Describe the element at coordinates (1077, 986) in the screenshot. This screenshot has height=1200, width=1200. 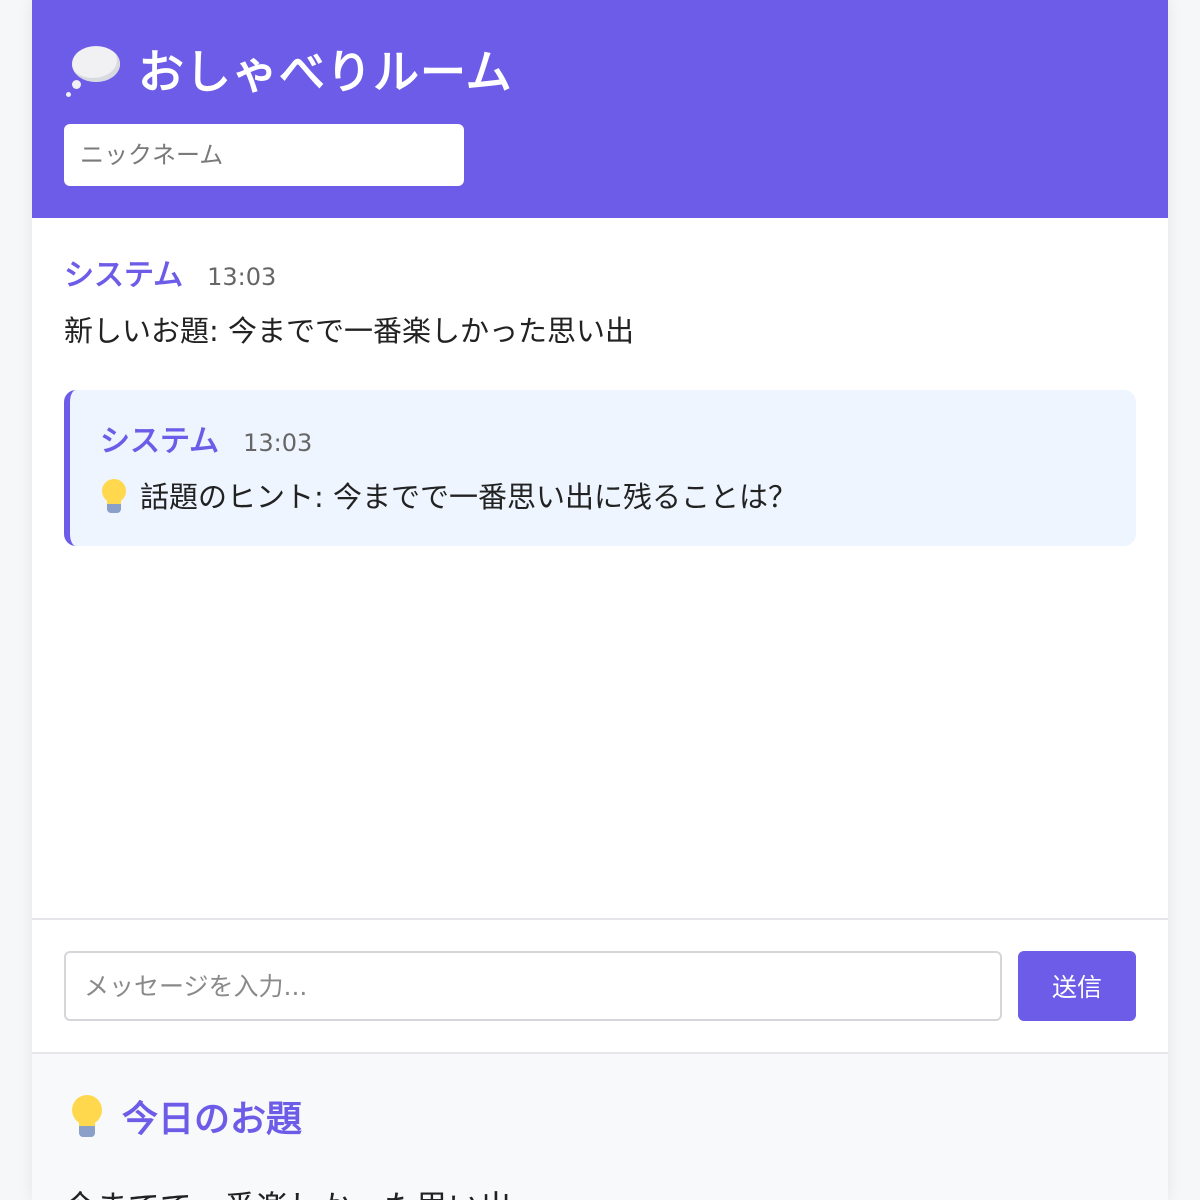
I see `send-button: 送信` at that location.